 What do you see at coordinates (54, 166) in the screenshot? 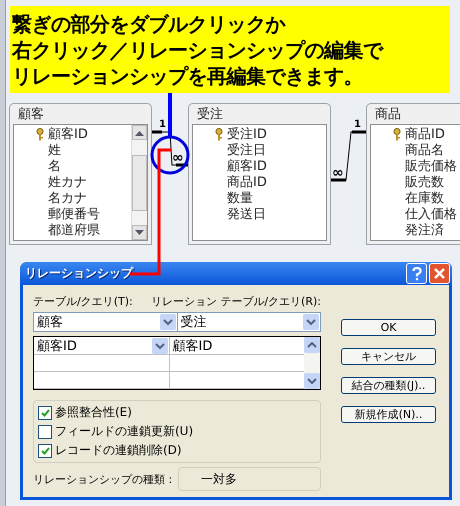
I see `field-name: 名` at bounding box center [54, 166].